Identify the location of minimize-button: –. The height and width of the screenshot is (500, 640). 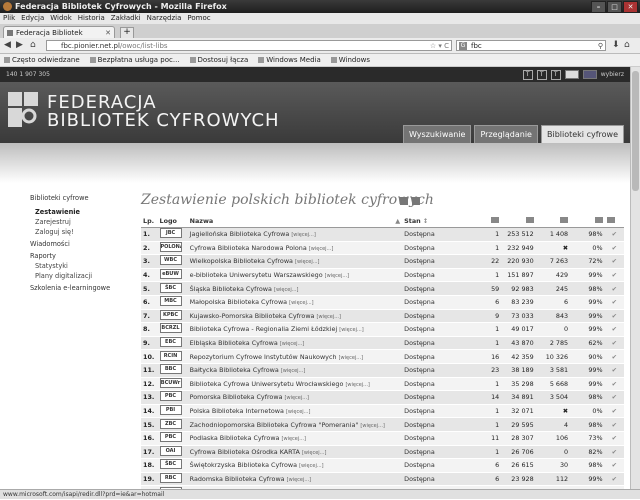
(598, 7).